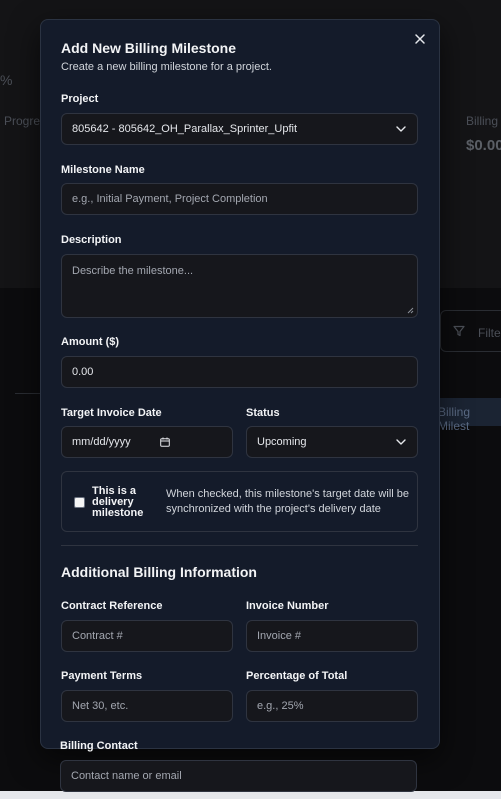 This screenshot has height=799, width=501. I want to click on background-filter-label: Filte, so click(489, 333).